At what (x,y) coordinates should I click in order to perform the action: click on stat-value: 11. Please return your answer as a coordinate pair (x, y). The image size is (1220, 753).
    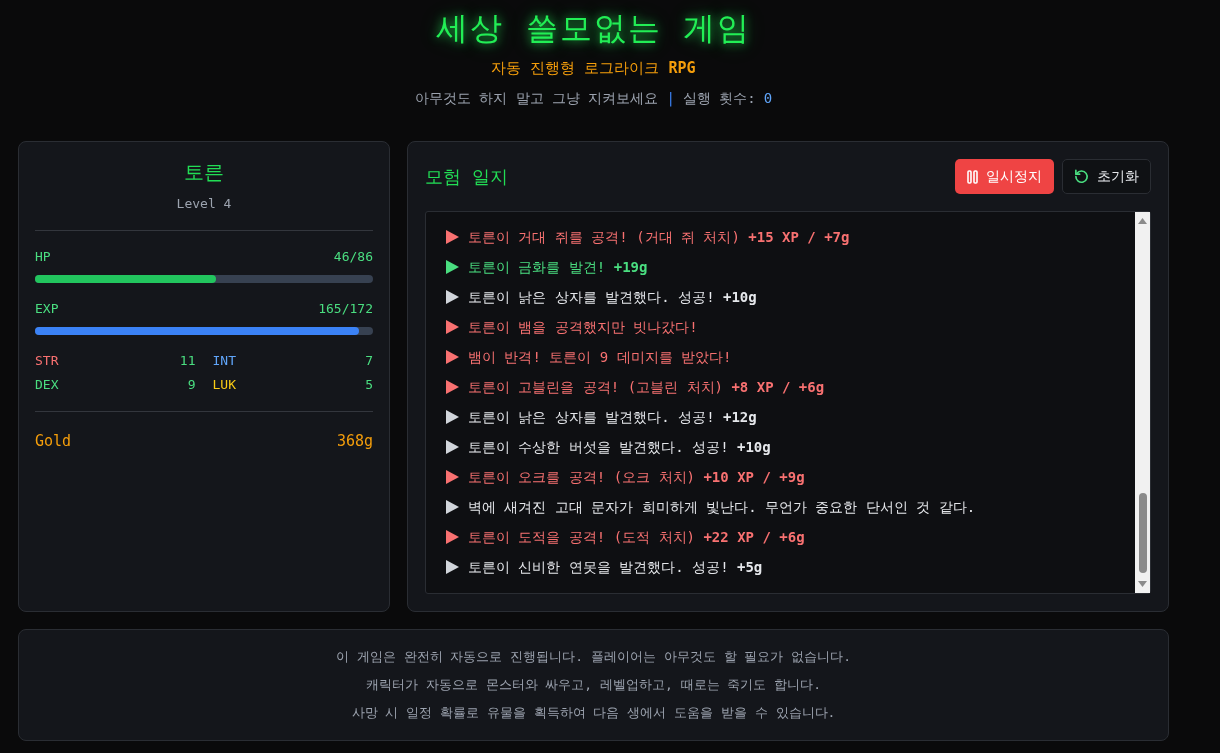
    Looking at the image, I should click on (187, 361).